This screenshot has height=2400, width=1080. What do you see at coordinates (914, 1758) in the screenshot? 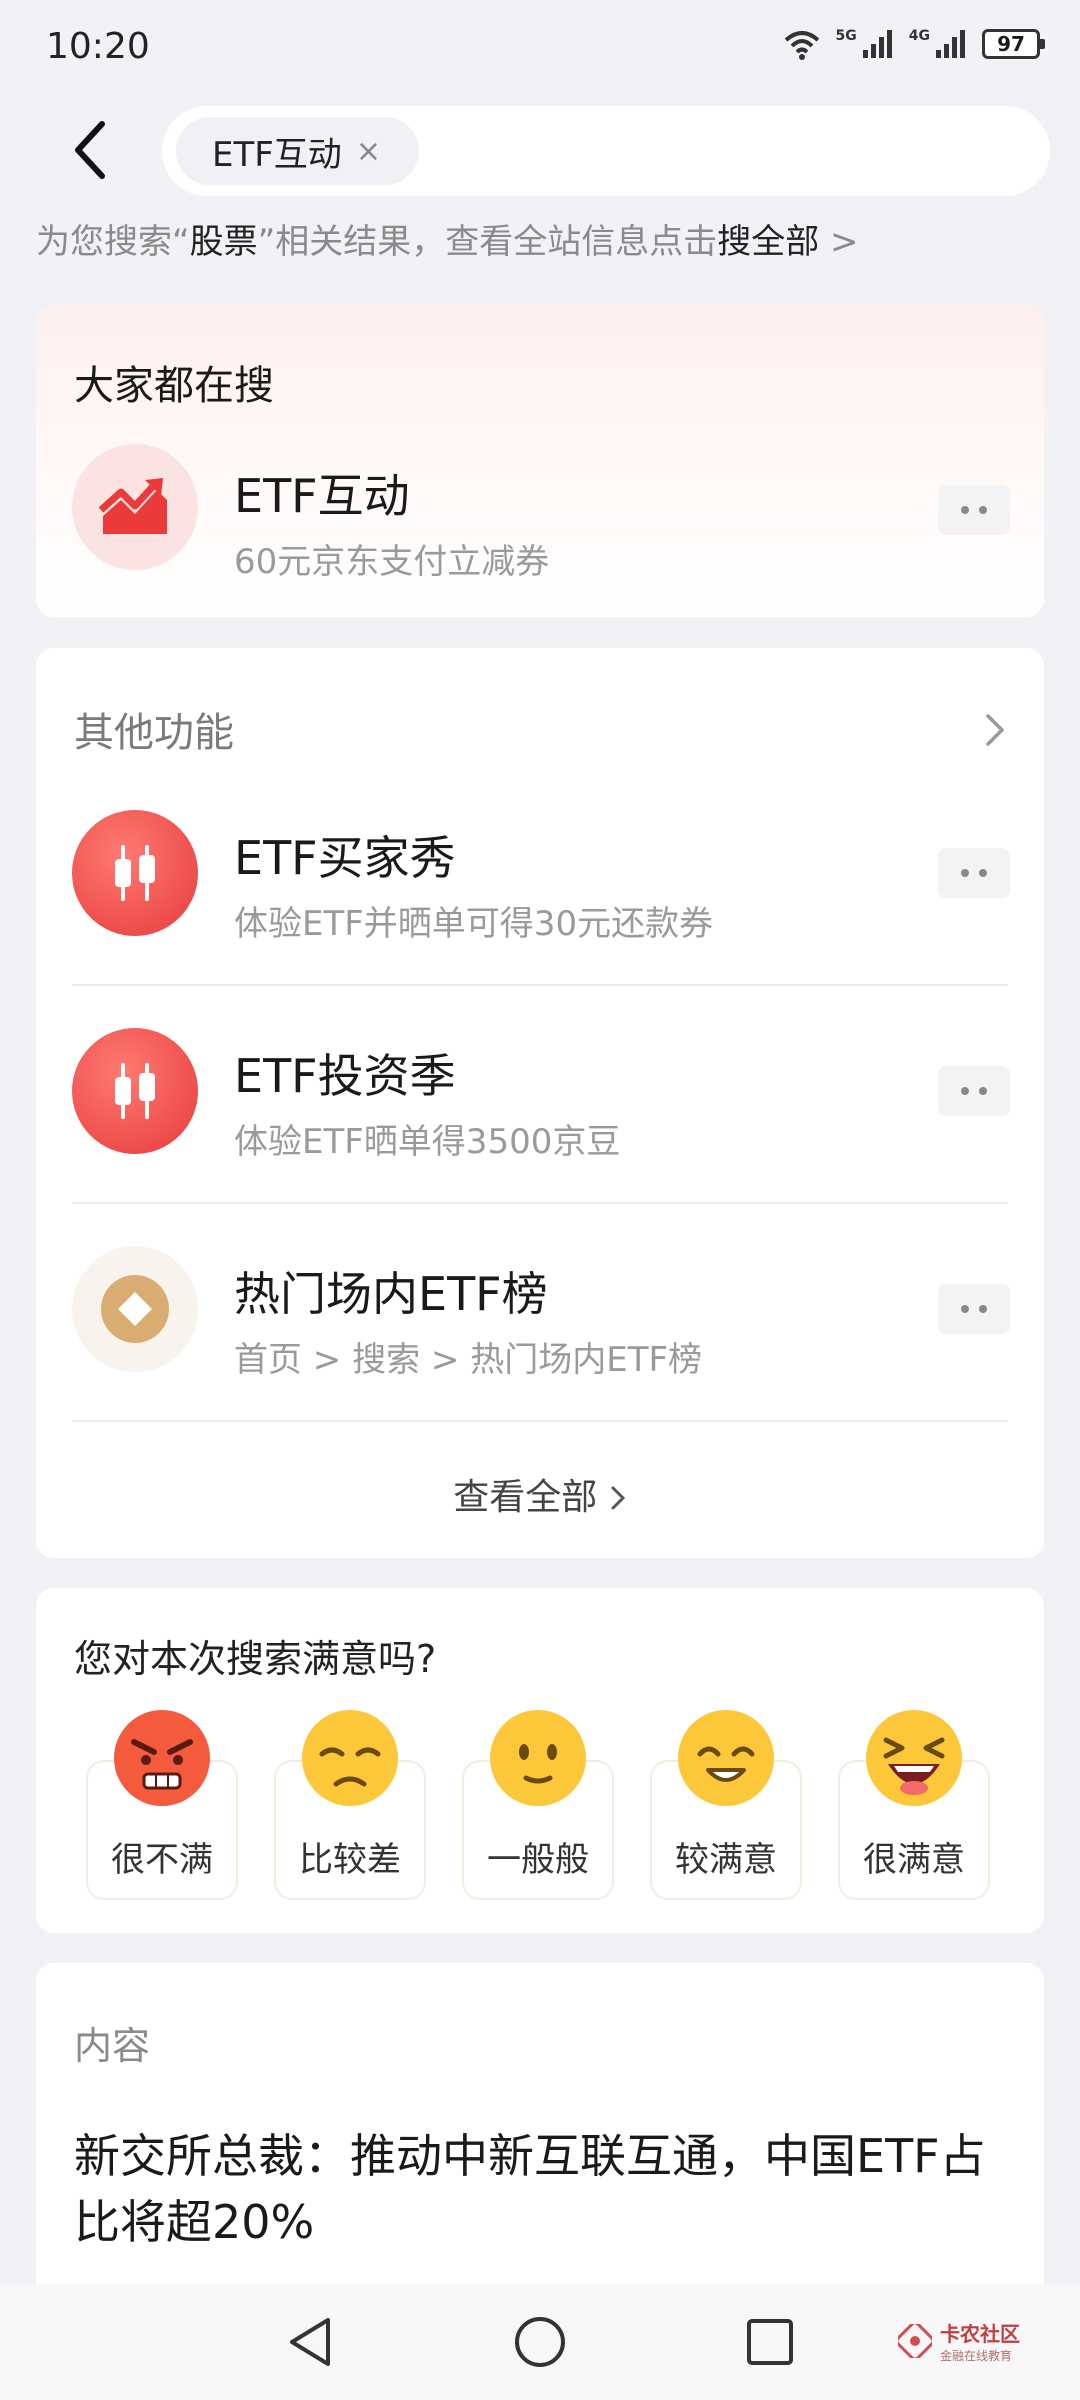
I see `laugh-face-icon` at bounding box center [914, 1758].